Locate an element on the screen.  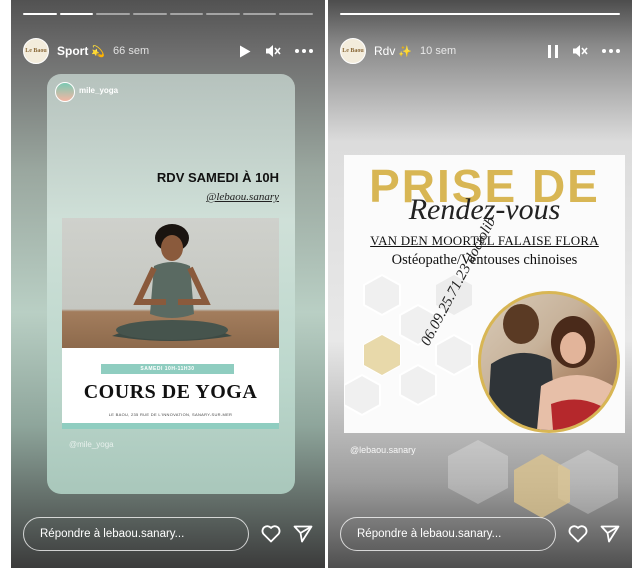
schedule-banner: SAMEDI 10H-11H30 is located at coordinates (167, 369).